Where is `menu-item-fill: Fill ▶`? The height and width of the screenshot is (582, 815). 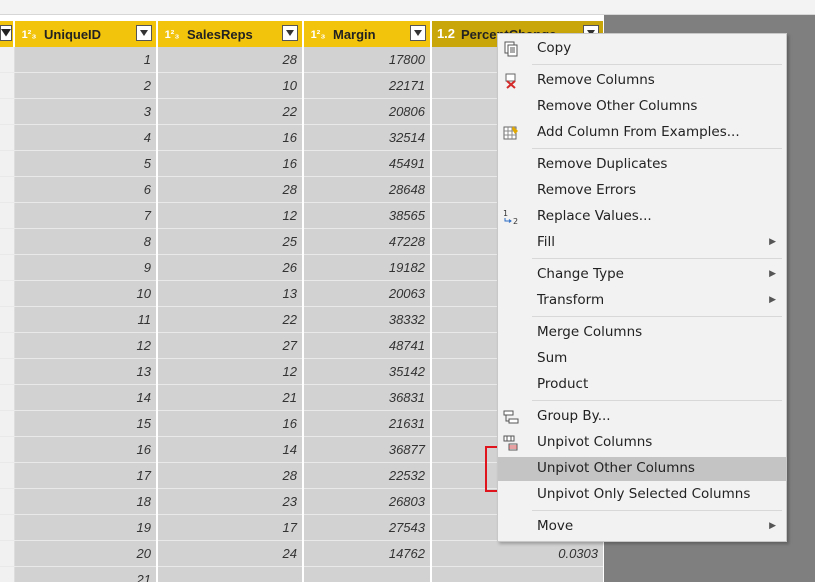 menu-item-fill: Fill ▶ is located at coordinates (642, 243).